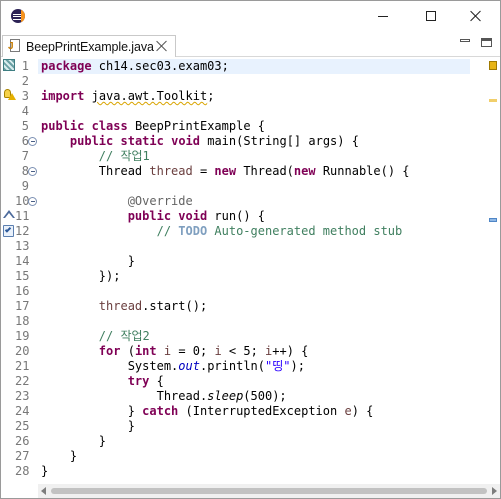  What do you see at coordinates (22, 456) in the screenshot?
I see `line-number: 27` at bounding box center [22, 456].